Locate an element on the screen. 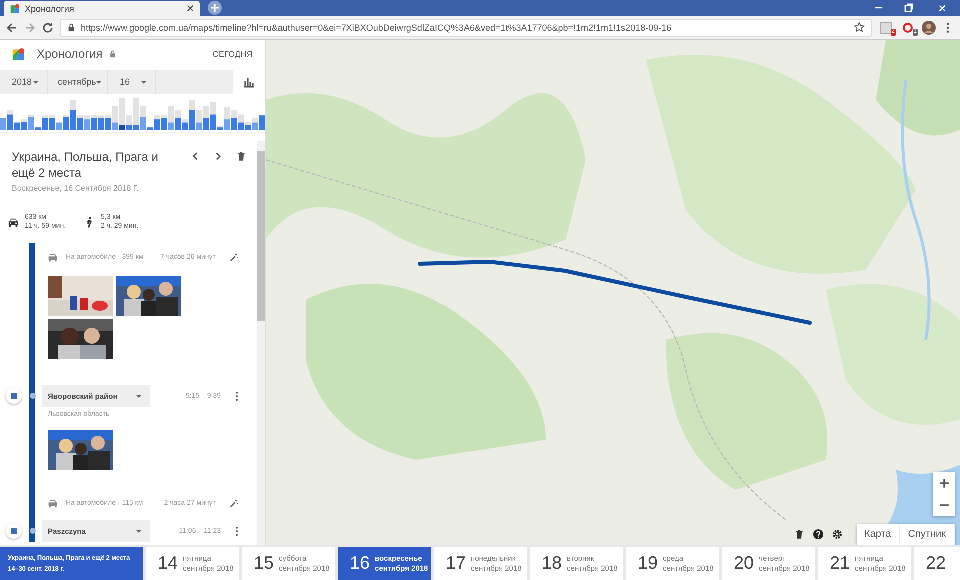 Image resolution: width=960 pixels, height=580 pixels. bar-chart-icon is located at coordinates (249, 82).